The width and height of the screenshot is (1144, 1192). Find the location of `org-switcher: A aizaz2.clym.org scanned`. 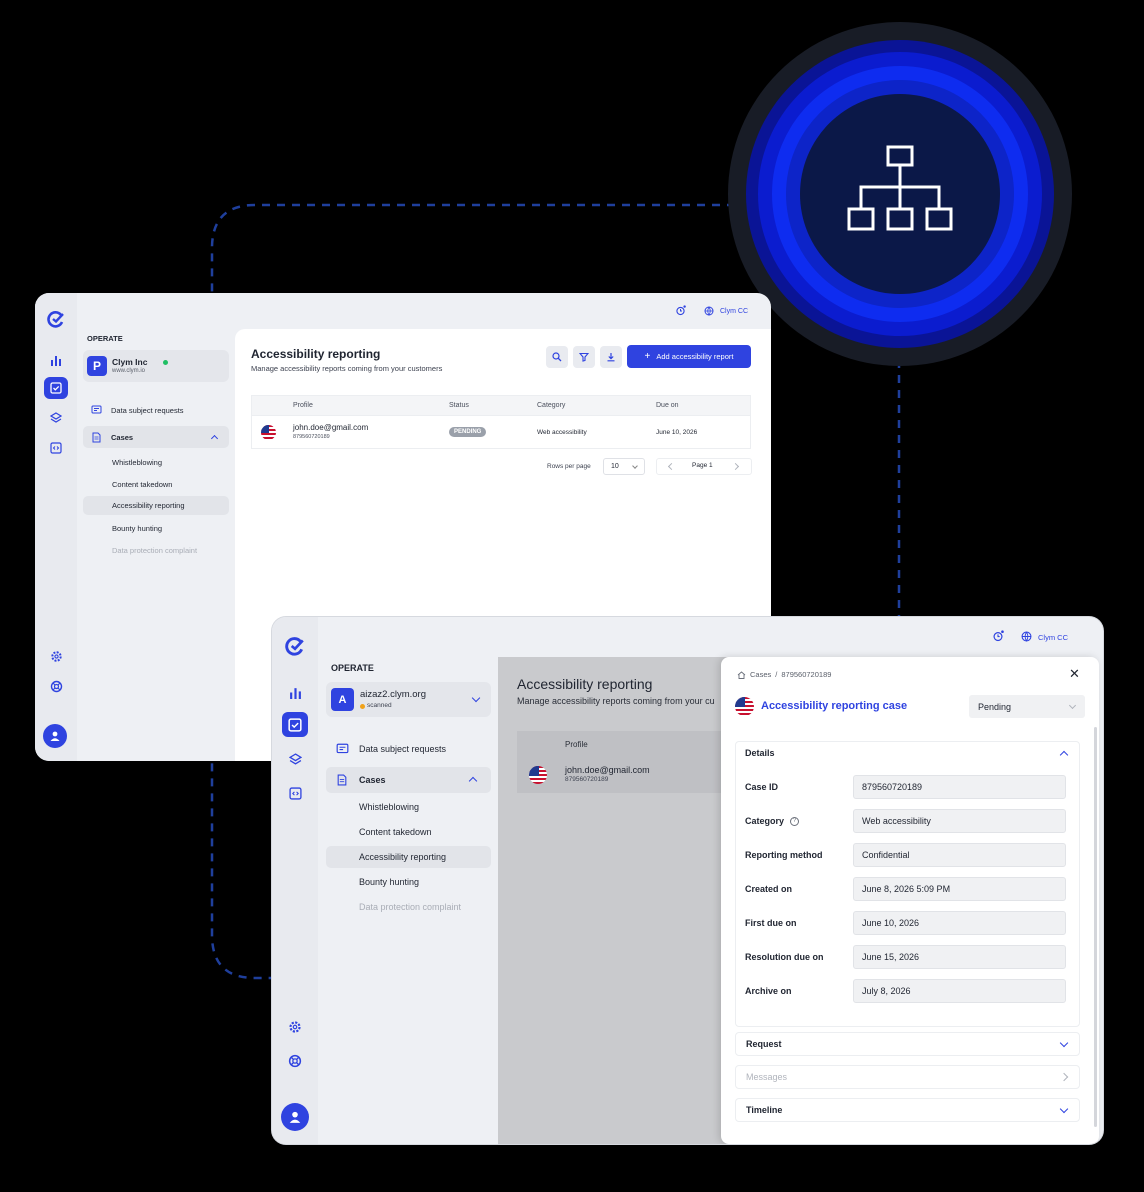

org-switcher: A aizaz2.clym.org scanned is located at coordinates (408, 699).